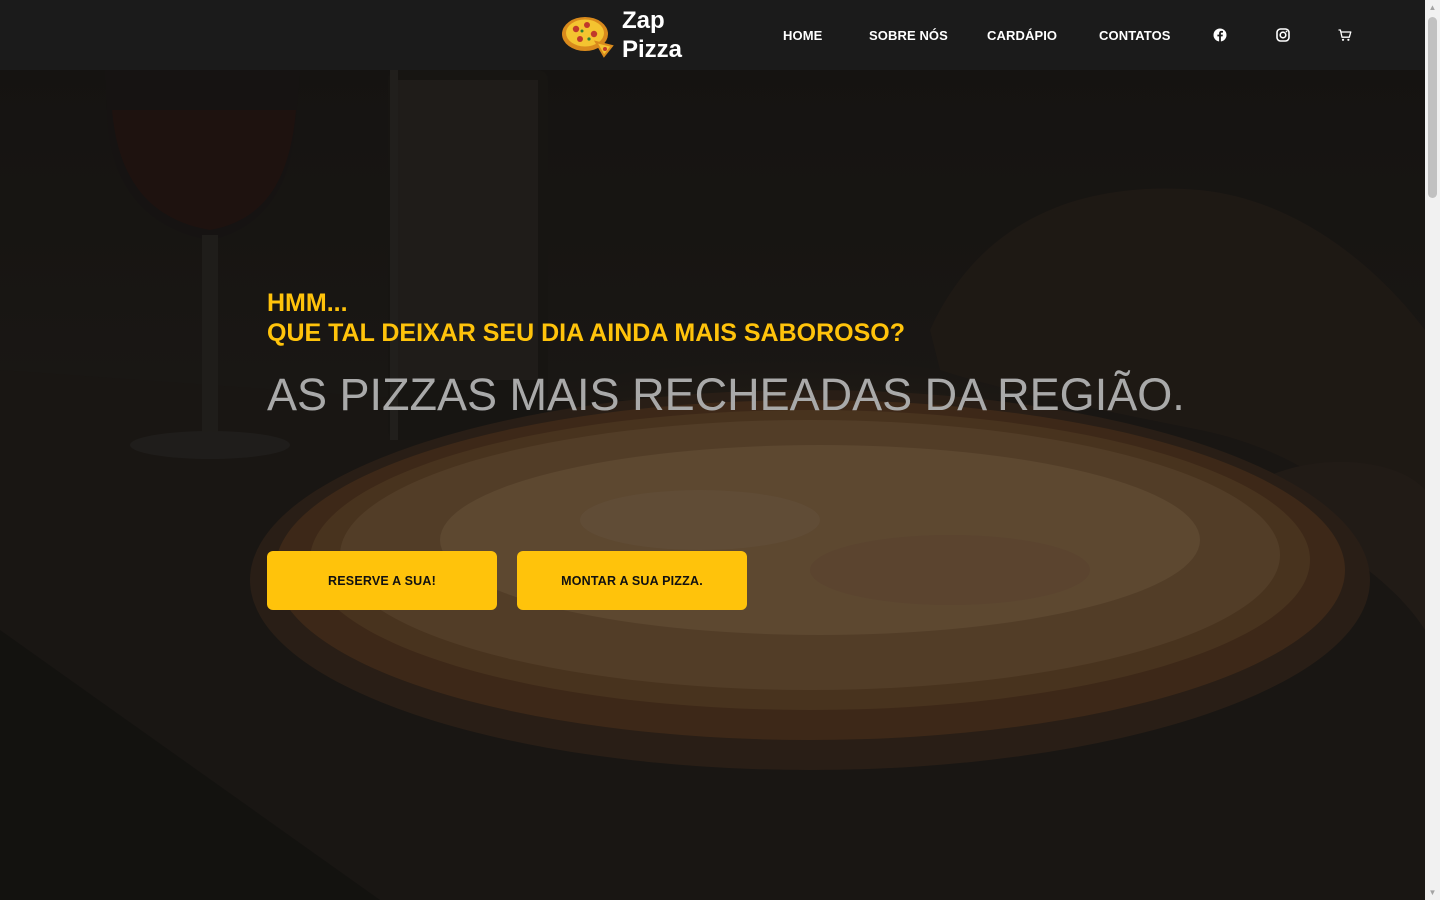  What do you see at coordinates (588, 37) in the screenshot?
I see `pizza-logo-icon` at bounding box center [588, 37].